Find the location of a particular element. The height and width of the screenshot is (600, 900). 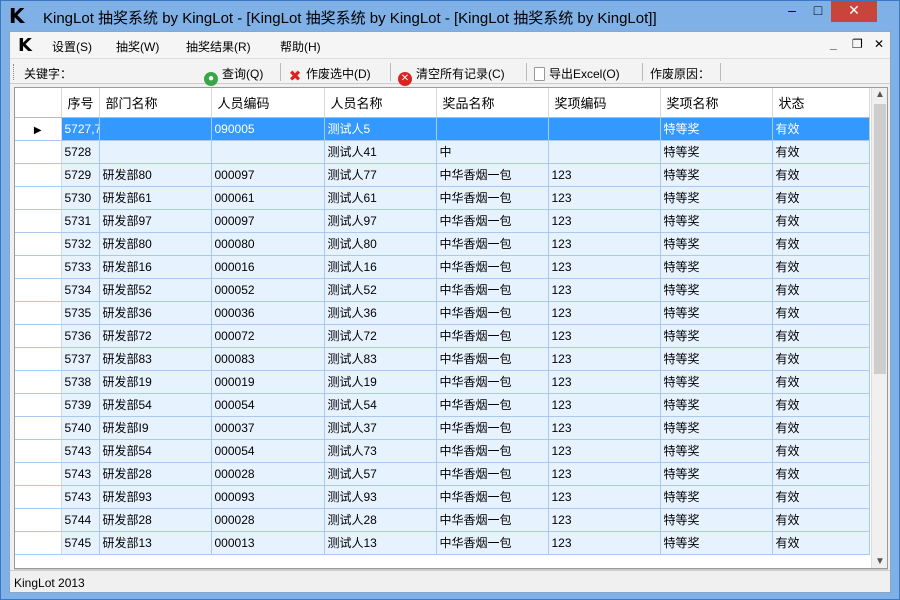

column-header: 部门名称 is located at coordinates (155, 103).